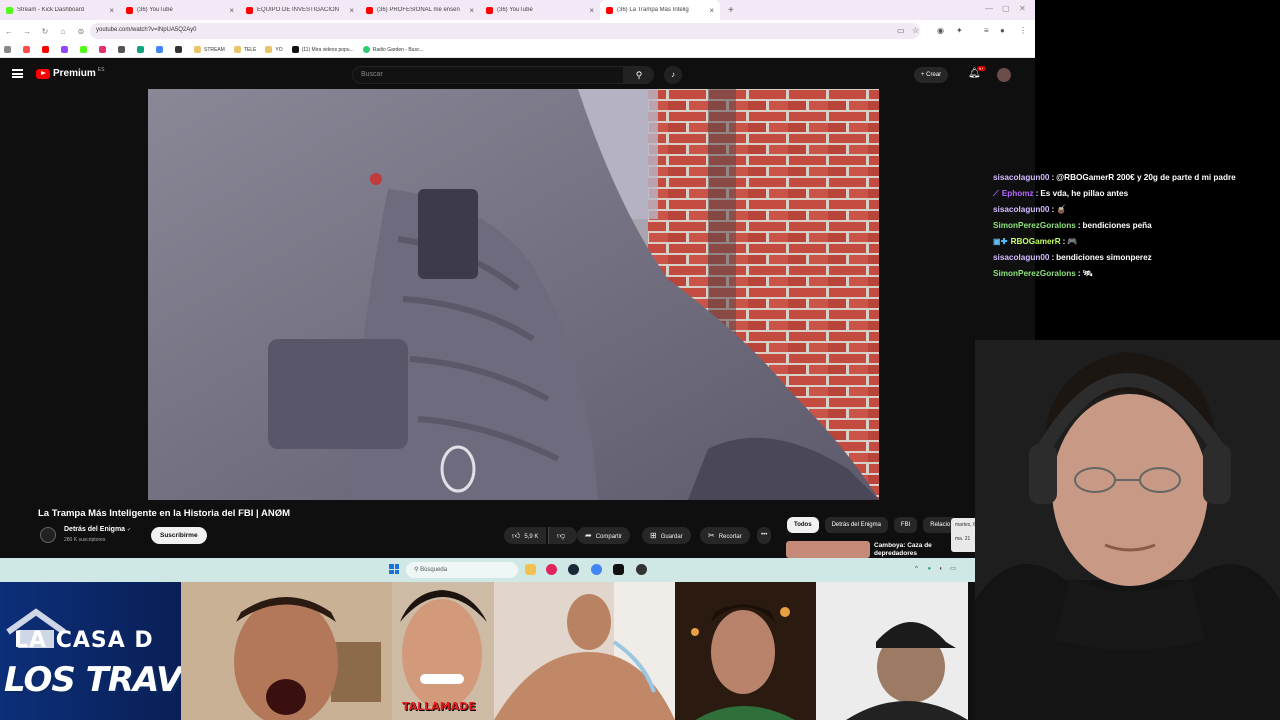 This screenshot has width=1280, height=720. I want to click on clip-button: ✂ Recortar, so click(725, 535).